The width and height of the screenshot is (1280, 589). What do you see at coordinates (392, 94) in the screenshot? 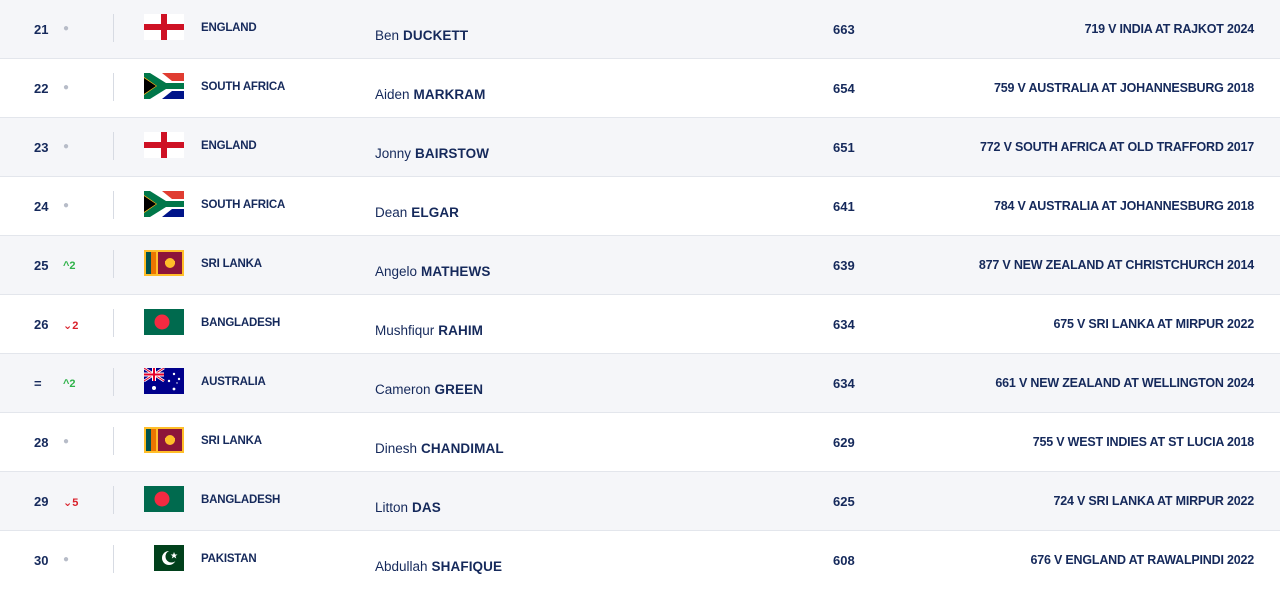
I see `player-first-name: Aiden` at bounding box center [392, 94].